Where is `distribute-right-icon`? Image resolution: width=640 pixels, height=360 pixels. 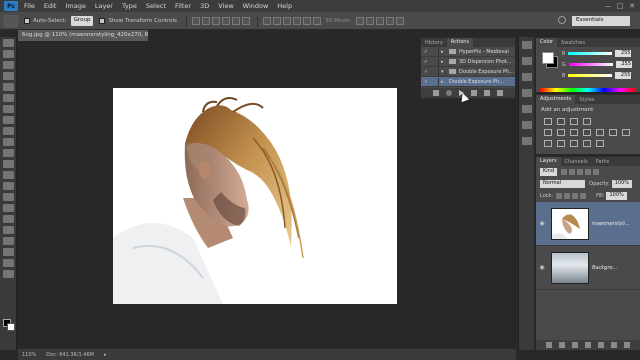 distribute-right-icon is located at coordinates (316, 20).